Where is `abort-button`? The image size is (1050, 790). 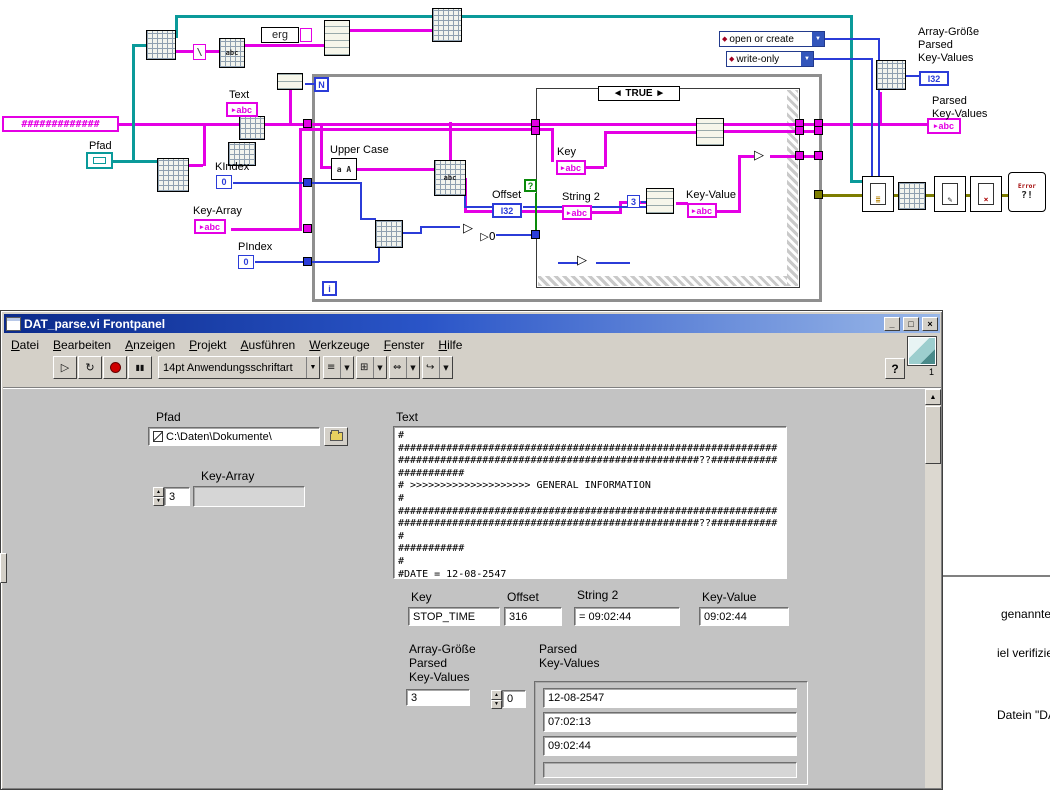
abort-button is located at coordinates (115, 367).